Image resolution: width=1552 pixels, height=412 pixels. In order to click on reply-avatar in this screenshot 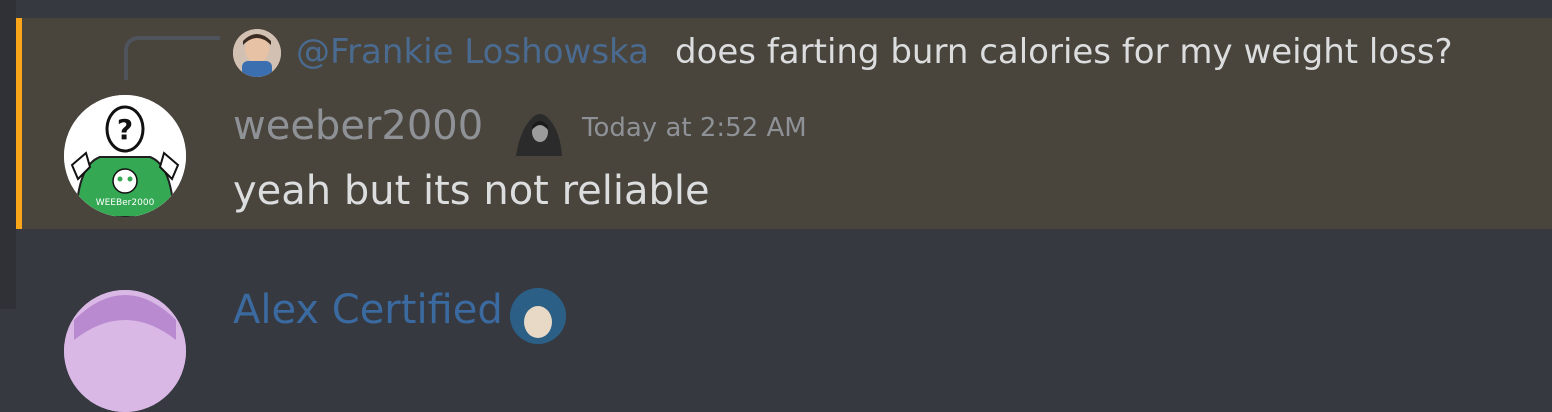, I will do `click(257, 53)`.